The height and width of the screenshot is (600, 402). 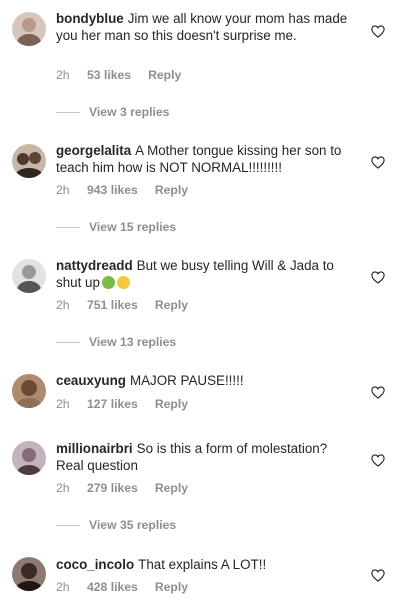 What do you see at coordinates (186, 380) in the screenshot?
I see `comment-body: MAJOR PAUSE!!!!!` at bounding box center [186, 380].